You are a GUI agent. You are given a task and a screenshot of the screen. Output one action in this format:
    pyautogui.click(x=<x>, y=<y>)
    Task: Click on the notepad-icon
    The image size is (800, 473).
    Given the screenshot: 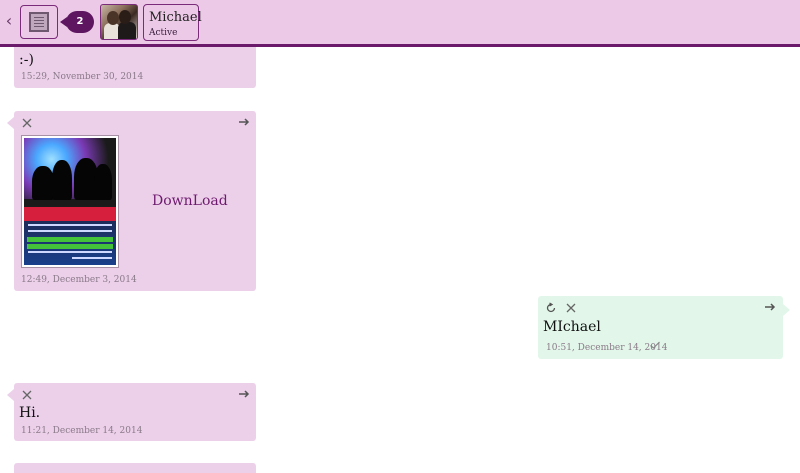 What is the action you would take?
    pyautogui.click(x=39, y=22)
    